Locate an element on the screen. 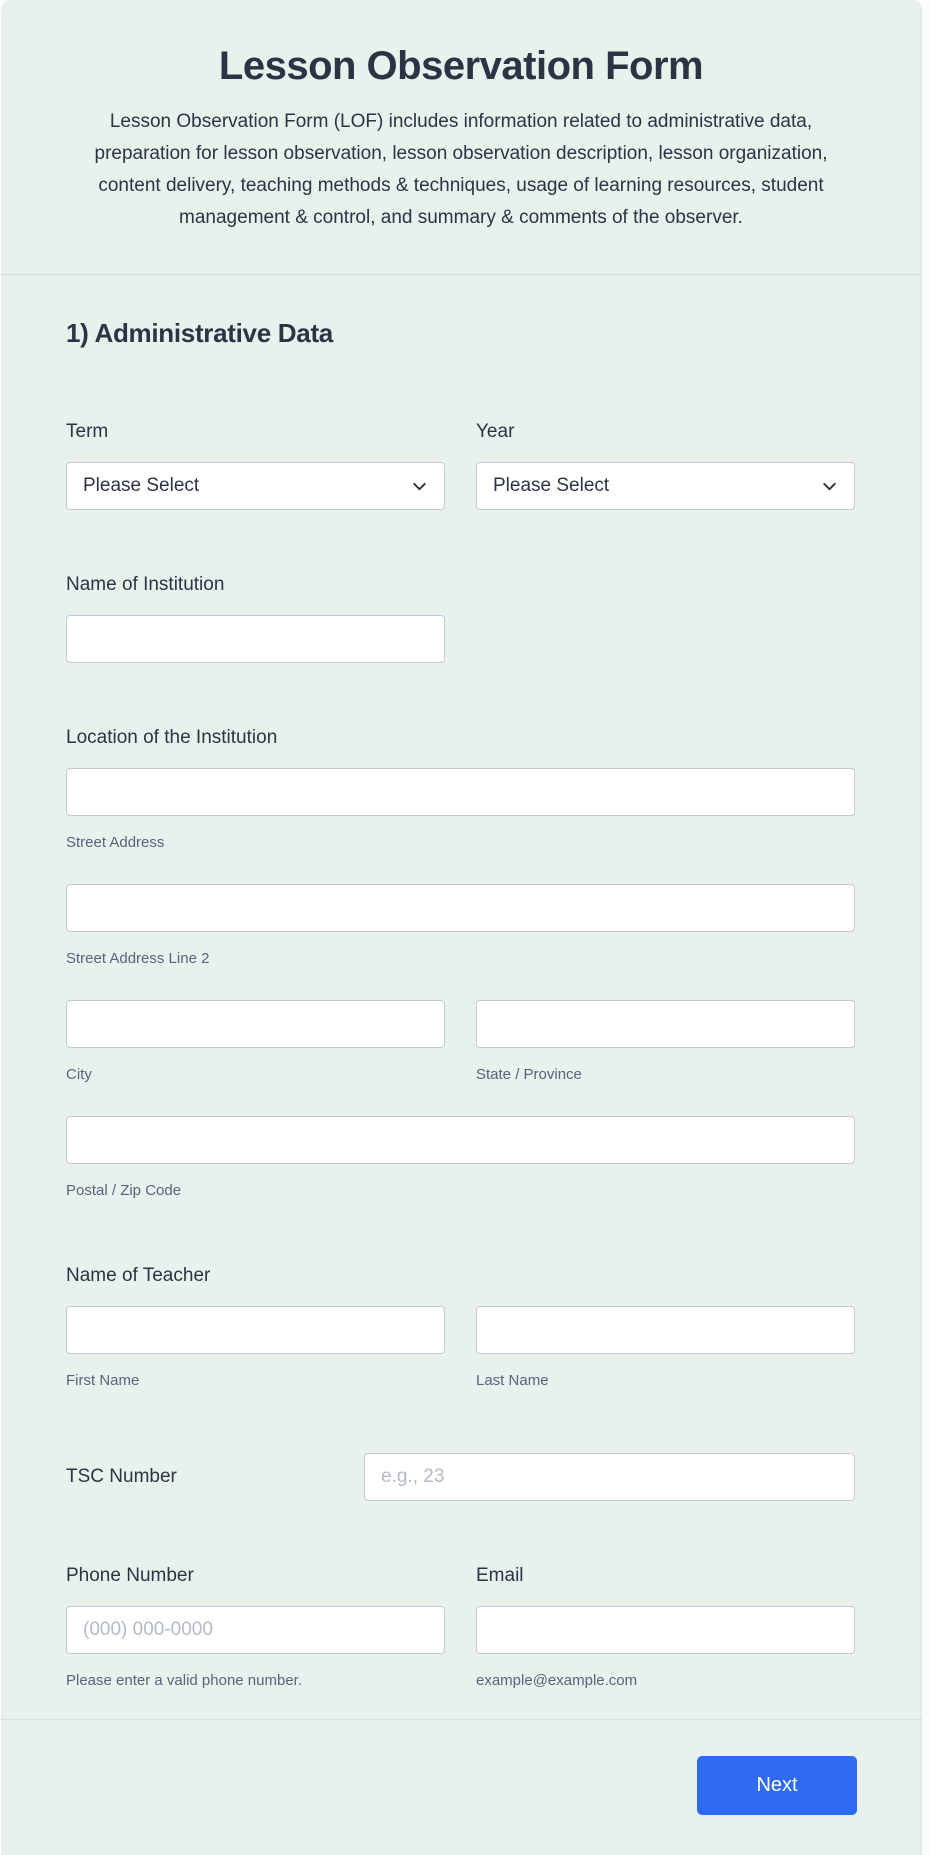 The image size is (930, 1855). year-select-value: Please Select is located at coordinates (551, 485).